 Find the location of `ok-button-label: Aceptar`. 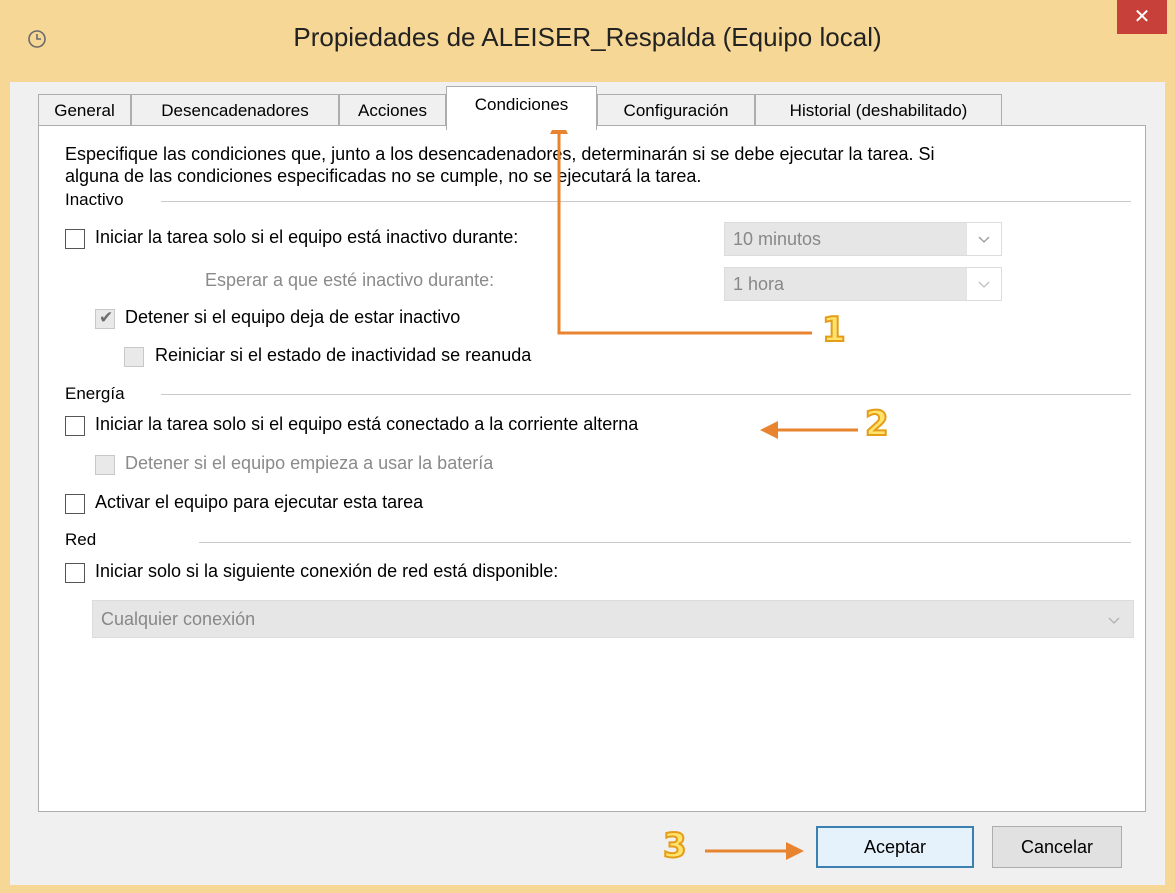

ok-button-label: Aceptar is located at coordinates (895, 847).